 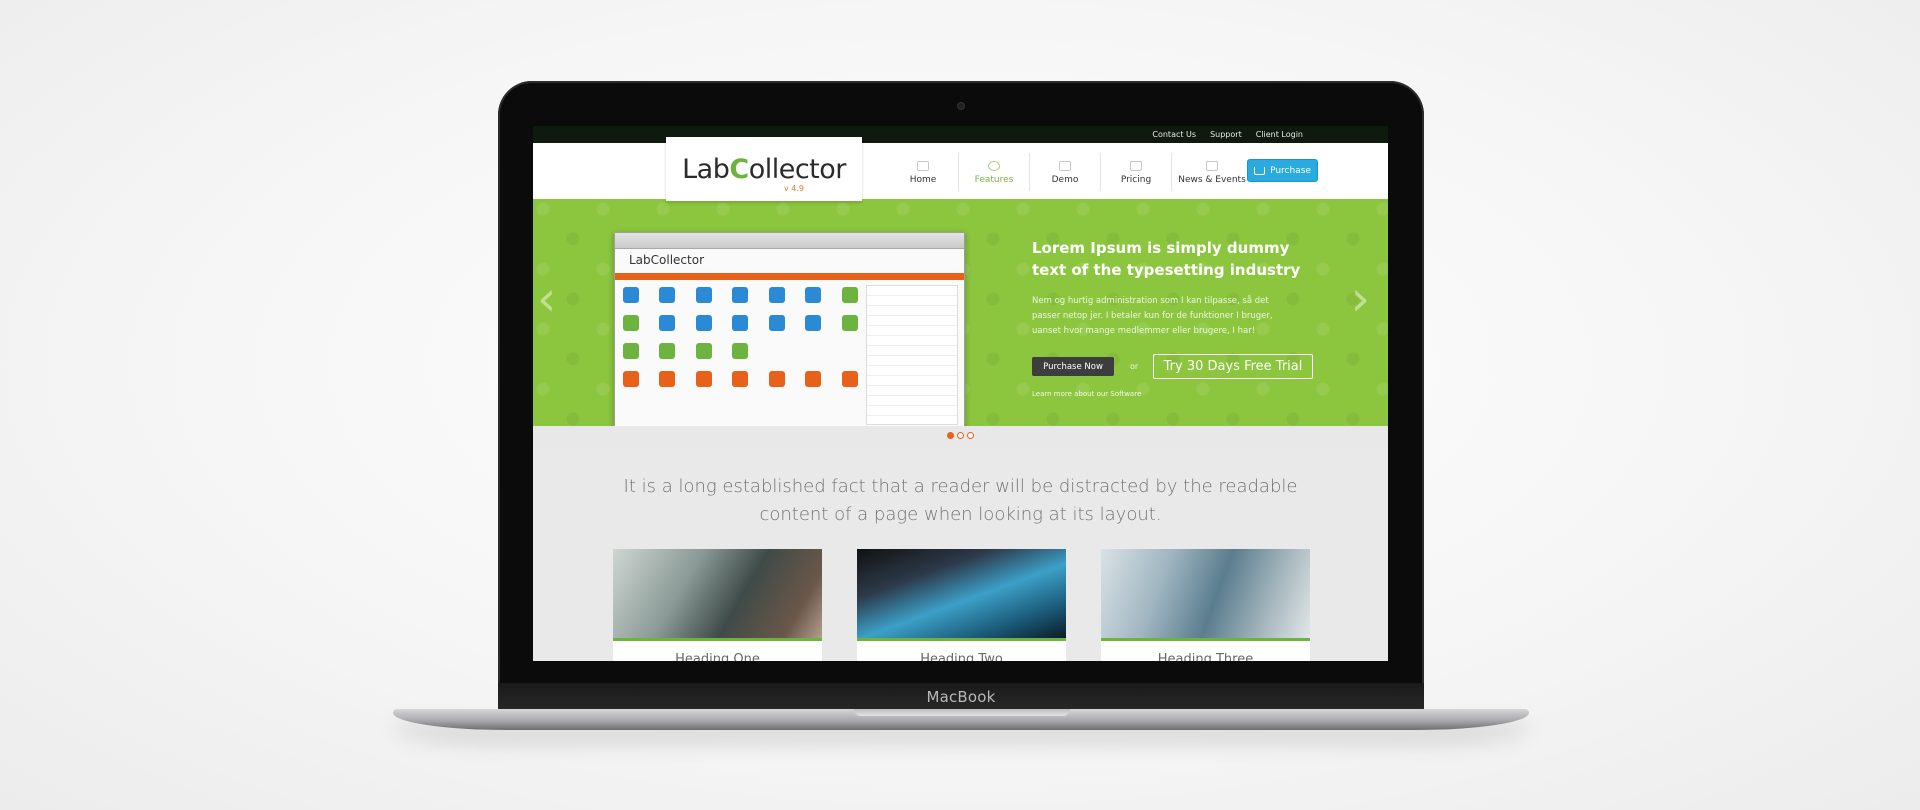 What do you see at coordinates (1136, 180) in the screenshot?
I see `nav-item-label: Pricing` at bounding box center [1136, 180].